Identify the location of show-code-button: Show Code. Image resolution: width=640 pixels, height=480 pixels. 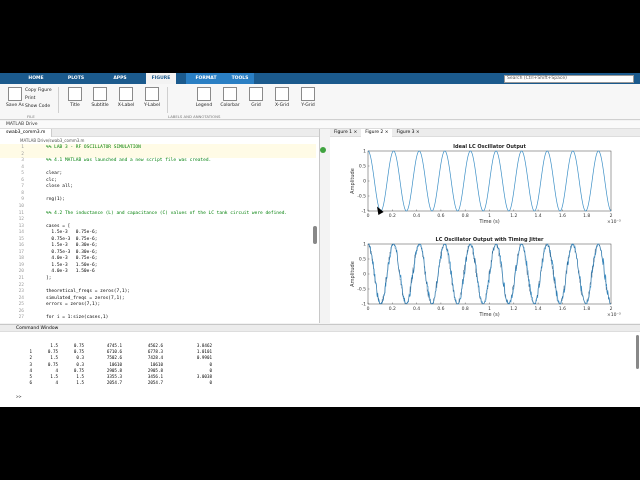
(37, 106).